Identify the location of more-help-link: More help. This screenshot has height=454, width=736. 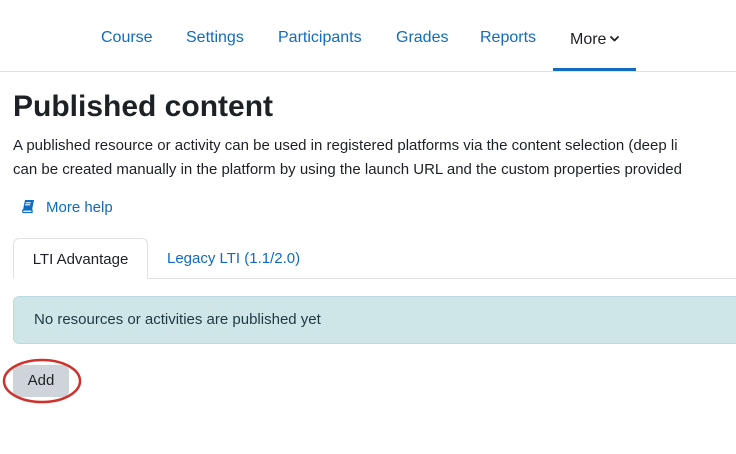
(67, 208).